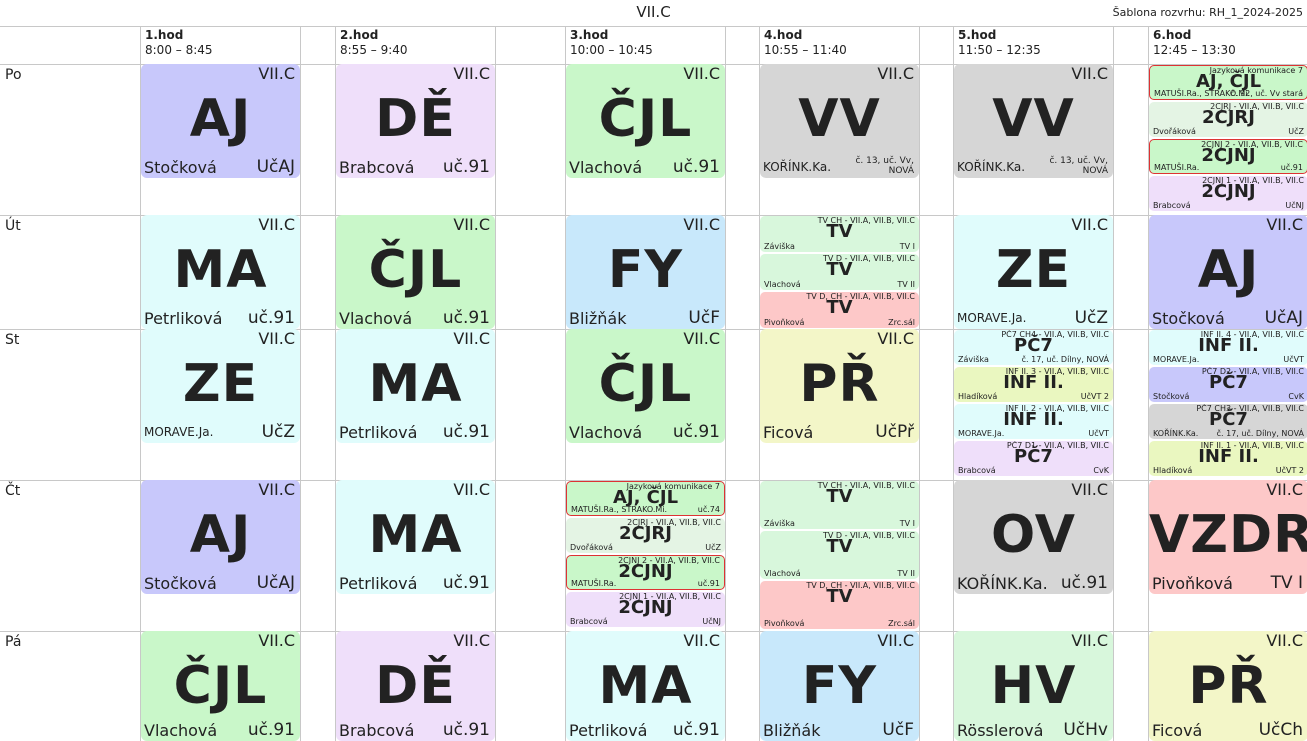 The image size is (1307, 741). What do you see at coordinates (589, 35) in the screenshot?
I see `period-number: 3.hod` at bounding box center [589, 35].